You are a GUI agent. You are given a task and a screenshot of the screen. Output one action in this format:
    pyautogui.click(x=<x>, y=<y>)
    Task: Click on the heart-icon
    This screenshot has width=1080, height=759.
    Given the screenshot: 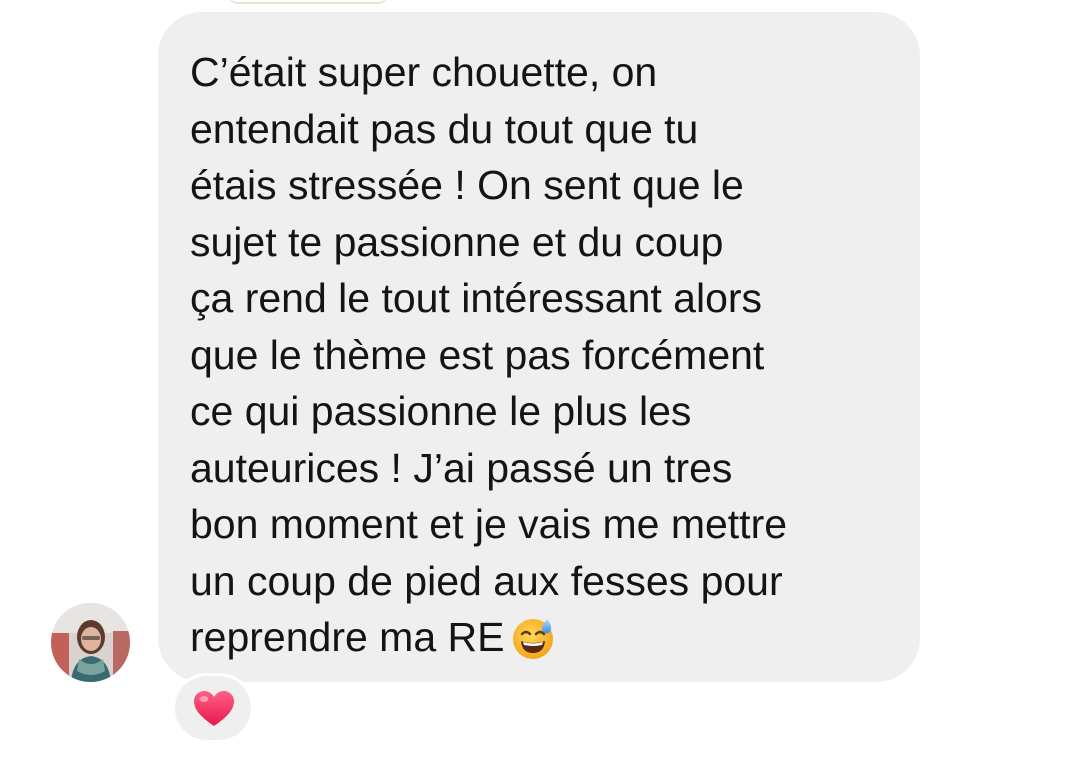 What is the action you would take?
    pyautogui.click(x=214, y=708)
    